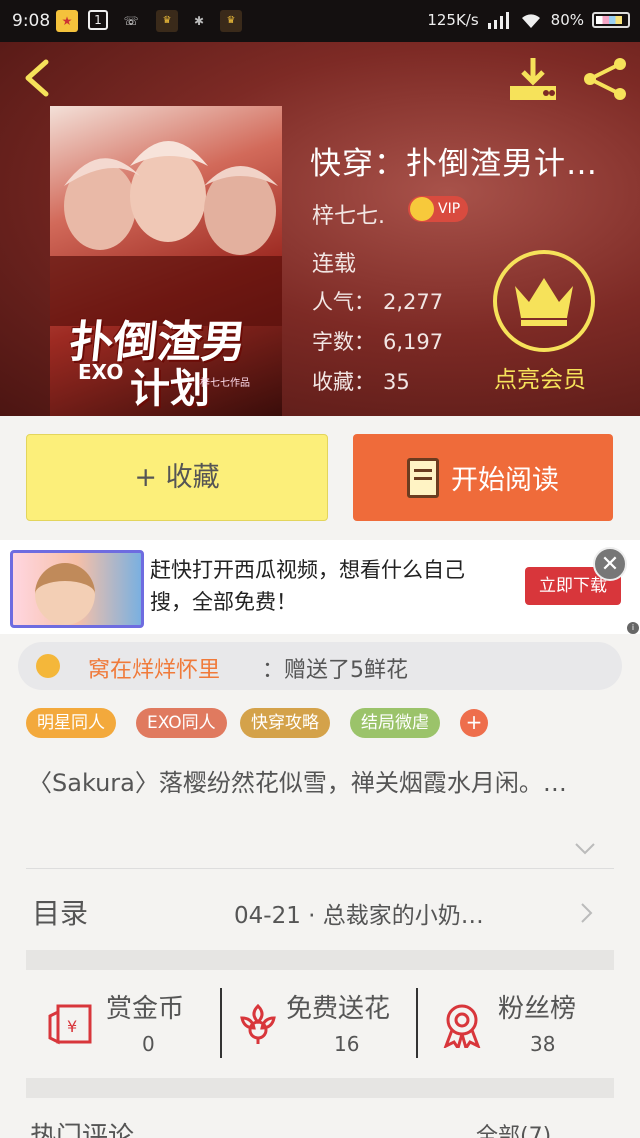 This screenshot has height=1138, width=640. I want to click on chevron-right-icon, so click(587, 913).